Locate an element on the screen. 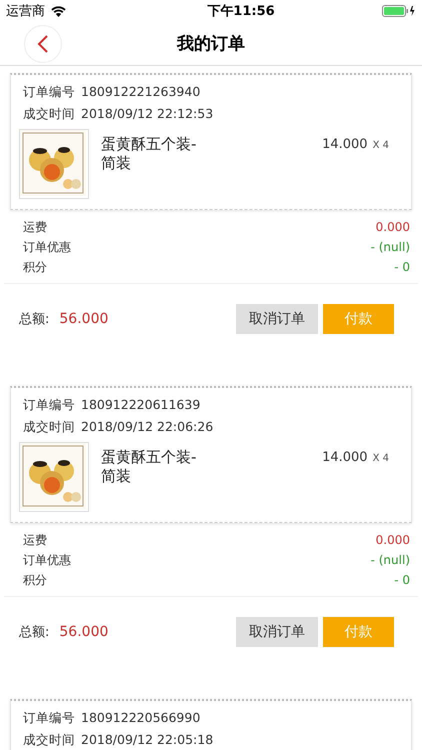 The image size is (422, 750). back-icon is located at coordinates (43, 44).